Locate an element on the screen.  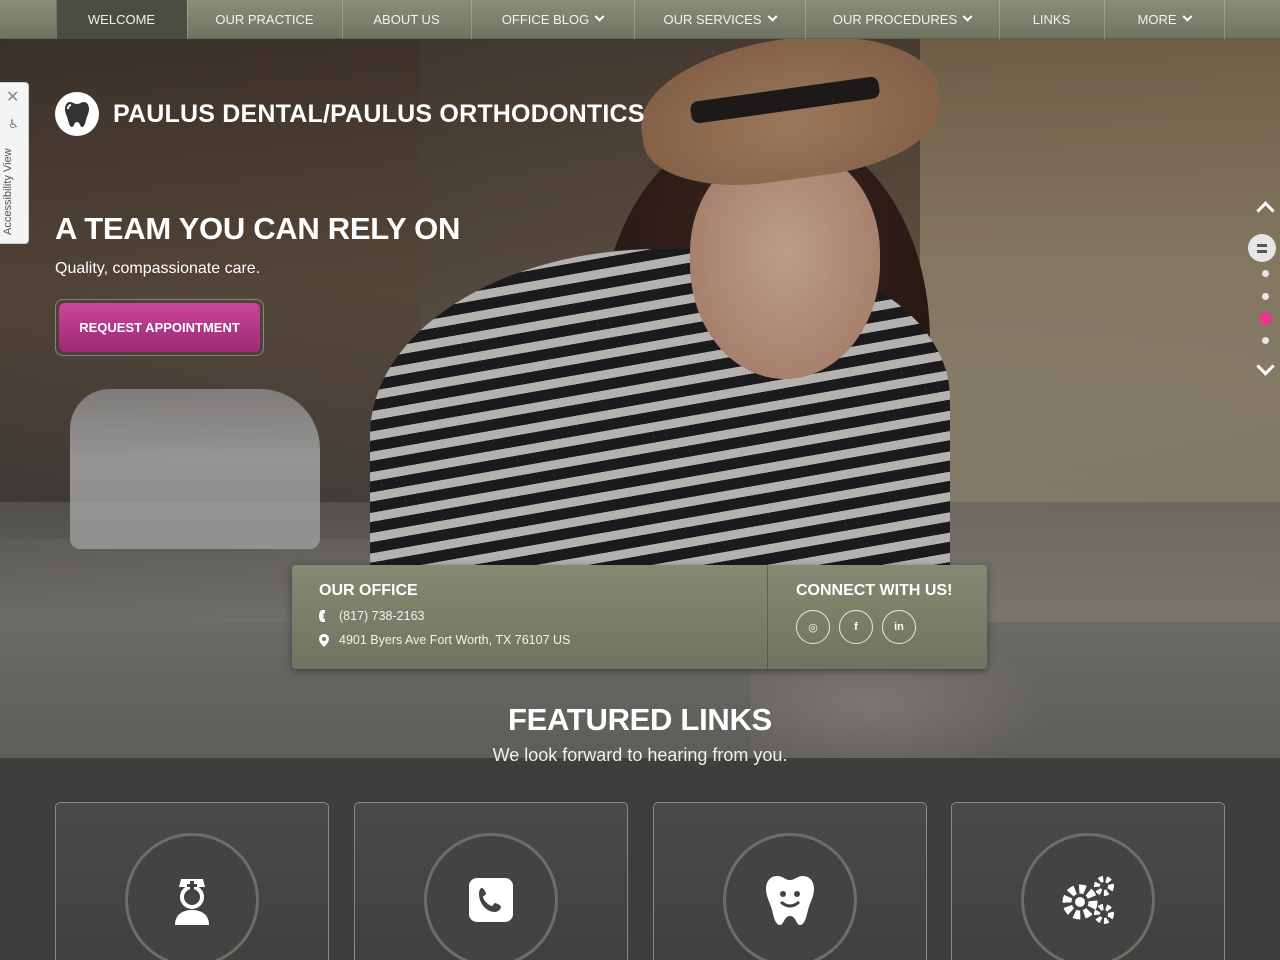
nav-welcome: WELCOME is located at coordinates (121, 19).